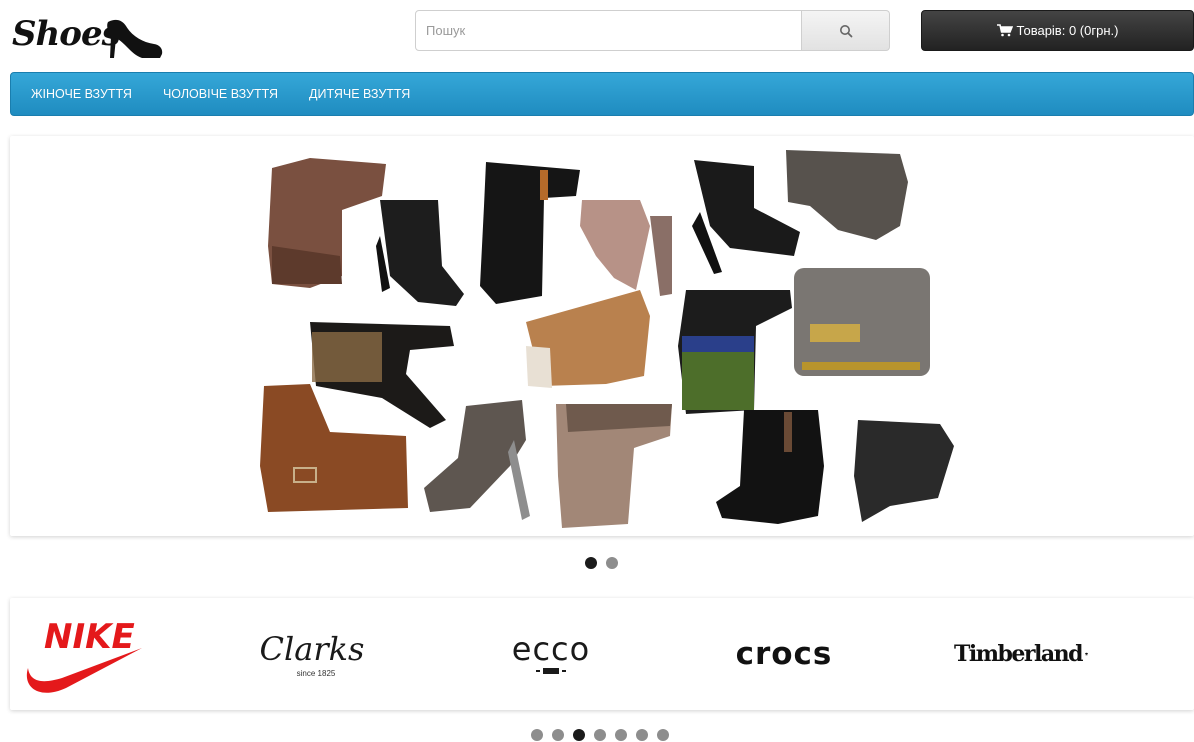  What do you see at coordinates (601, 563) in the screenshot?
I see `slider-pagination` at bounding box center [601, 563].